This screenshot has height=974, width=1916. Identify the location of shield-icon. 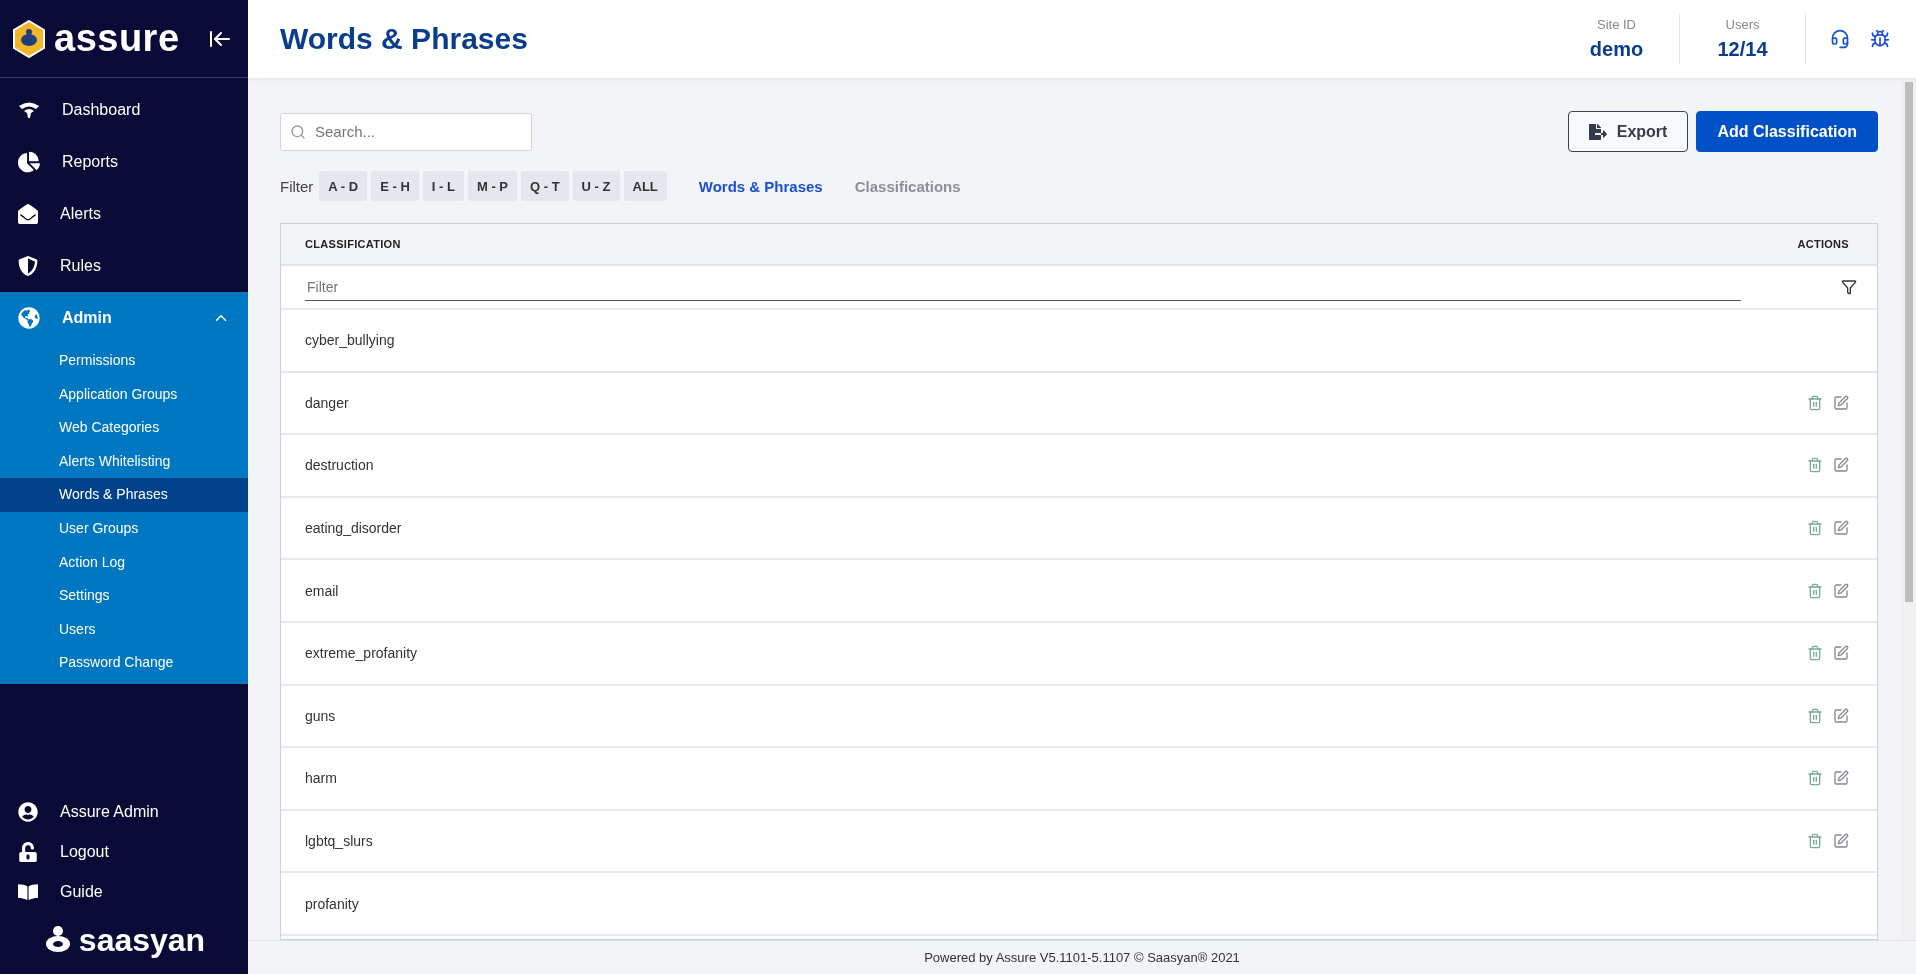
(28, 266).